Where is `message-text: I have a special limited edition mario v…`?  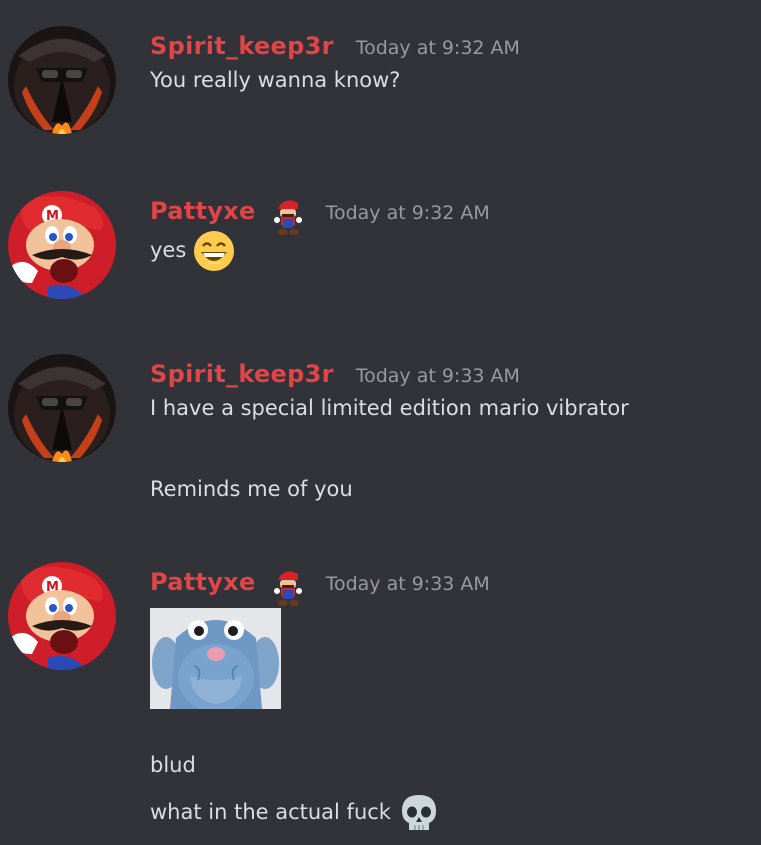
message-text: I have a special limited edition mario v… is located at coordinates (389, 408).